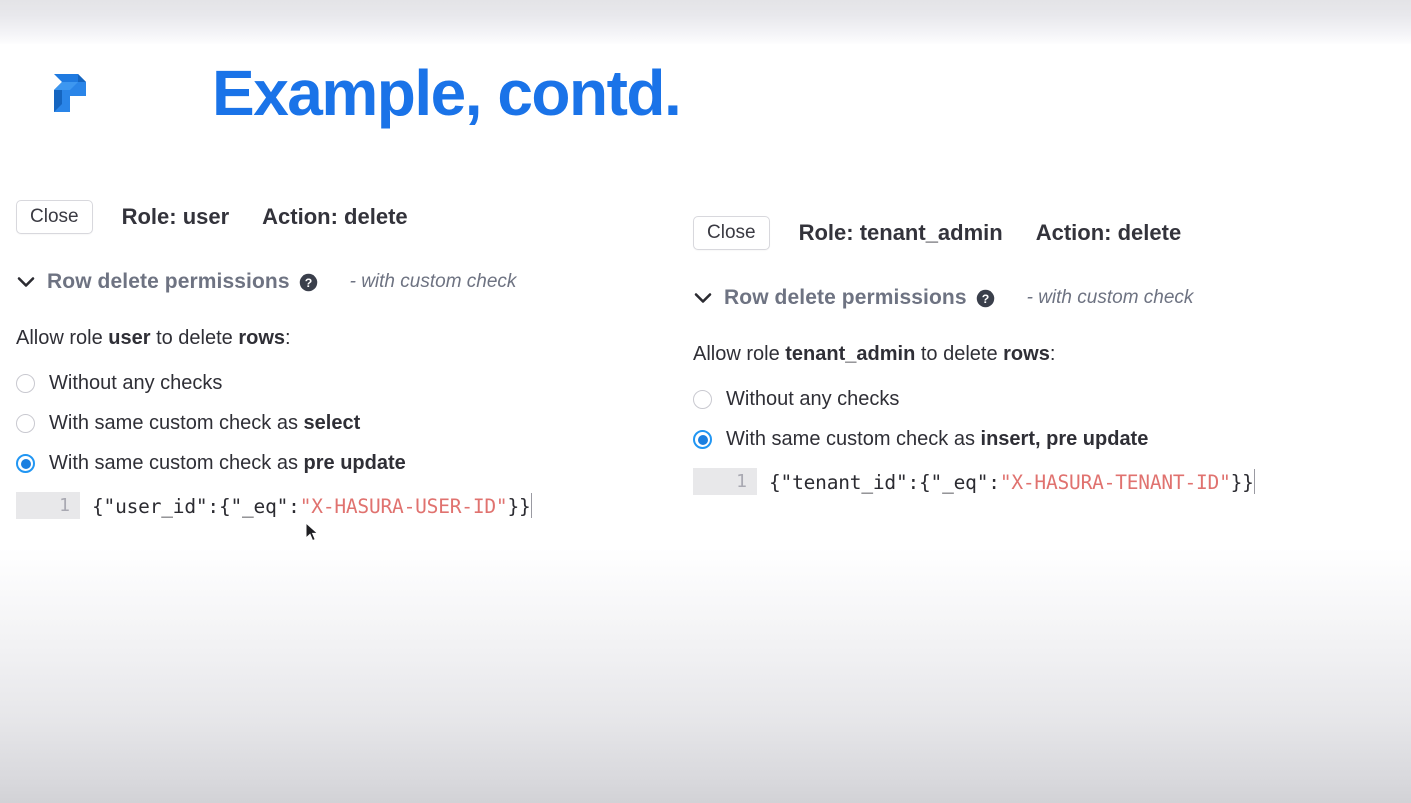  I want to click on custom-check-code-editor: 1 {"user_id":{"_eq":"X-HASURA-USER-ID"}}, so click(274, 505).